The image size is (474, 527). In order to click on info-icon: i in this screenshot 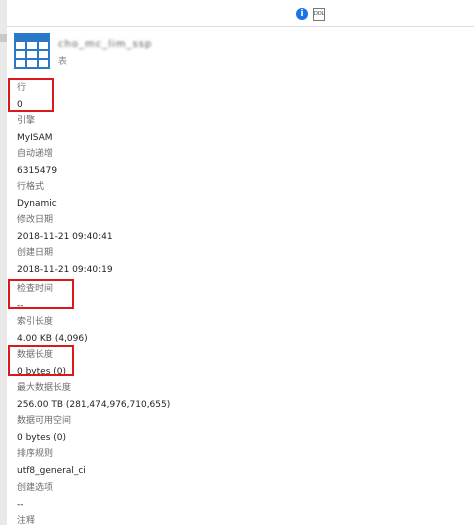, I will do `click(302, 14)`.